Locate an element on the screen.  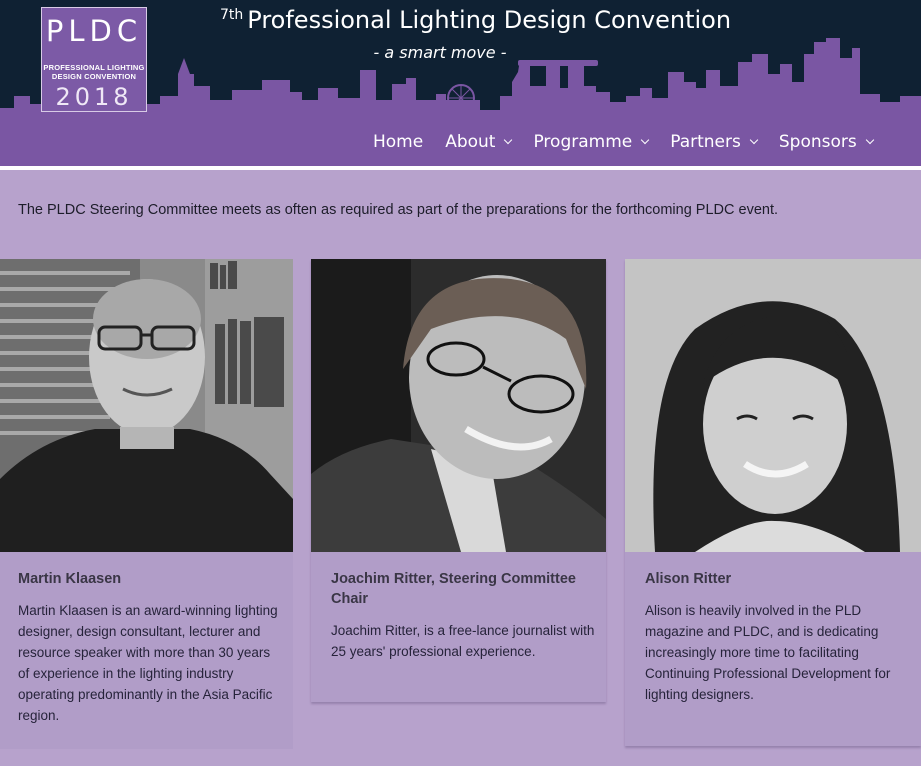
nav-label: About is located at coordinates (470, 142).